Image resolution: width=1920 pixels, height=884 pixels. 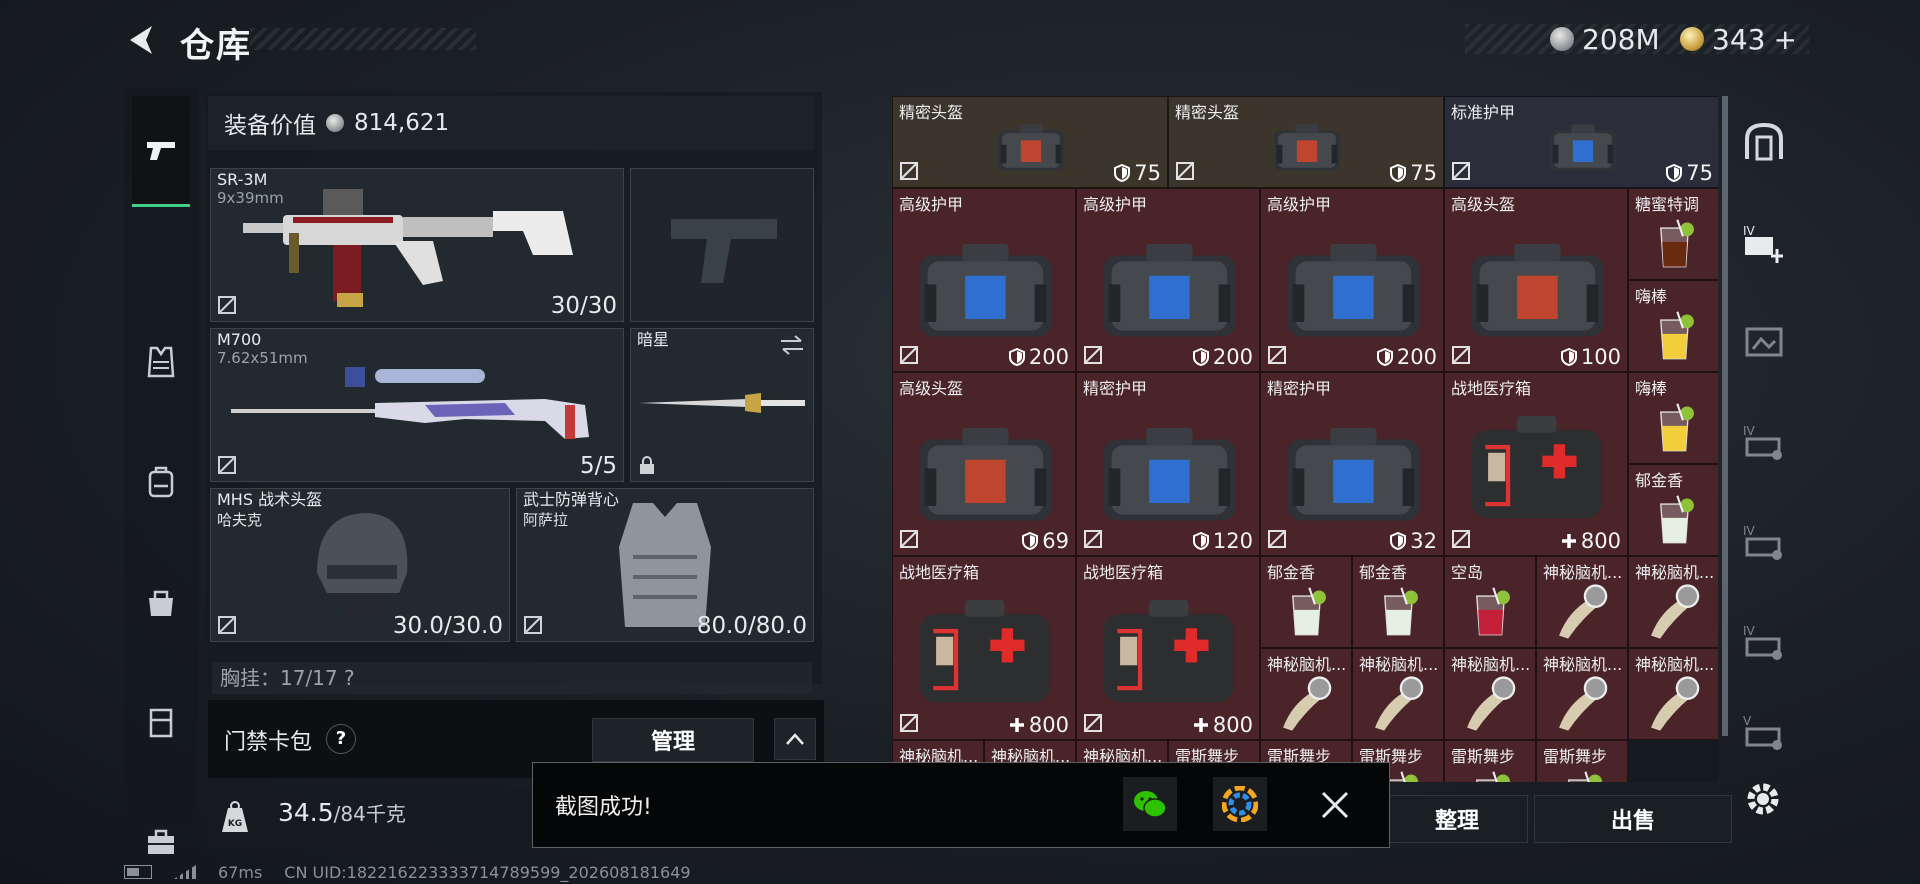 I want to click on wechat-icon, so click(x=1150, y=804).